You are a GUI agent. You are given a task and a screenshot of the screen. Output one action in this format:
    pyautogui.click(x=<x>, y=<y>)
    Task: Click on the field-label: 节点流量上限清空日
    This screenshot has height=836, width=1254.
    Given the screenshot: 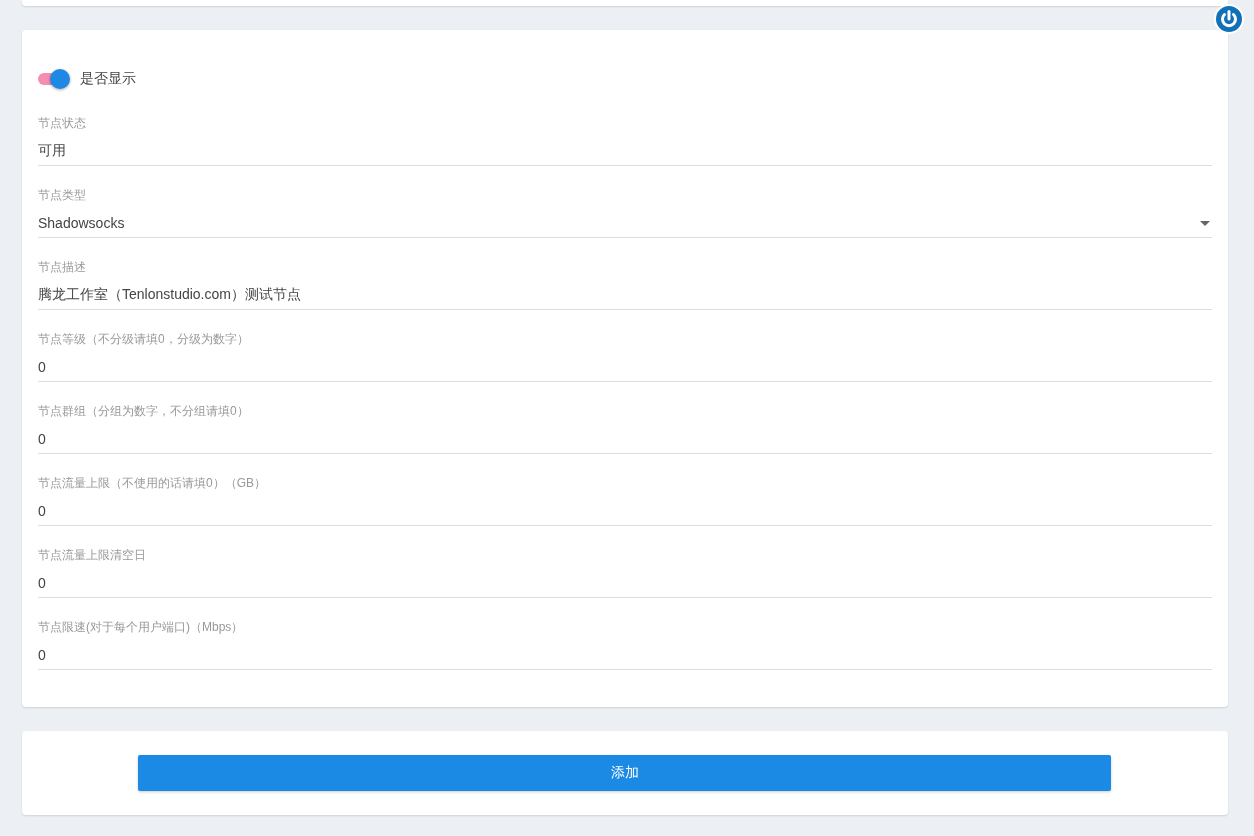 What is the action you would take?
    pyautogui.click(x=92, y=555)
    